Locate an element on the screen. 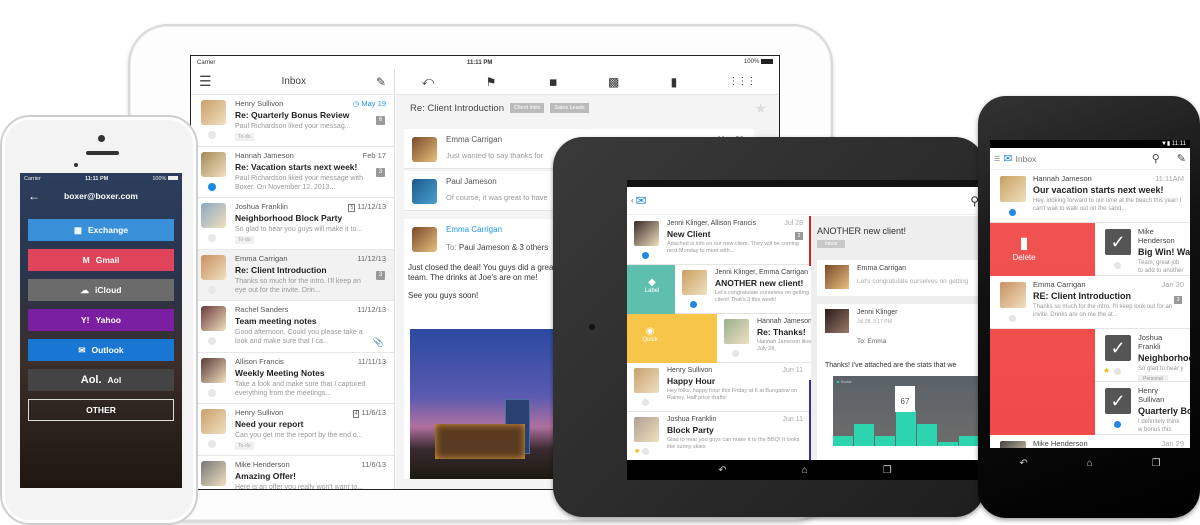 This screenshot has width=1200, height=525. drawer-icon: ☰ is located at coordinates (997, 159).